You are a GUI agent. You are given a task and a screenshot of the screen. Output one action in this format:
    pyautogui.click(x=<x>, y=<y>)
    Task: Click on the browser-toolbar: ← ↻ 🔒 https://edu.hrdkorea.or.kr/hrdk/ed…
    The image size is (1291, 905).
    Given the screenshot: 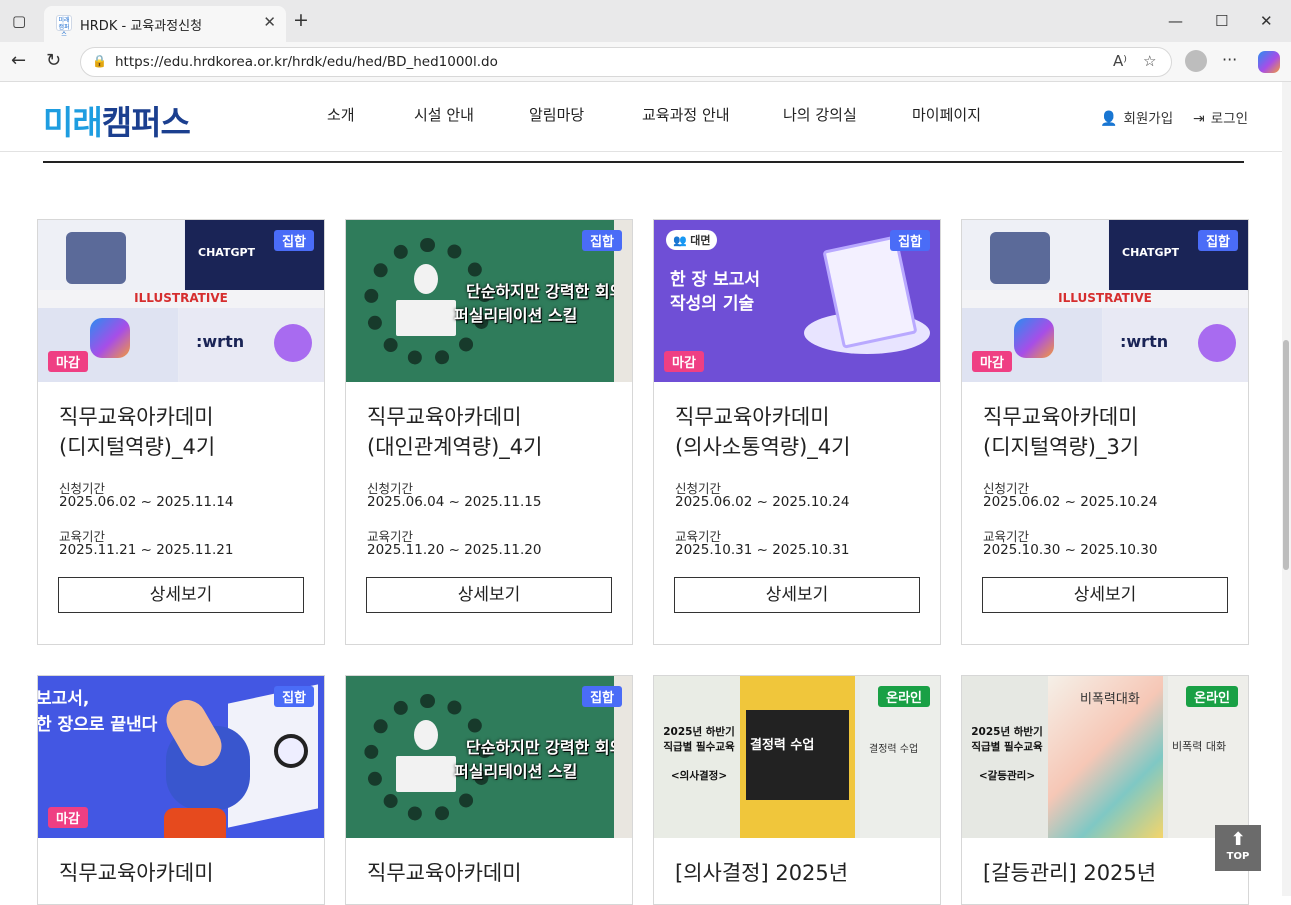 What is the action you would take?
    pyautogui.click(x=645, y=62)
    